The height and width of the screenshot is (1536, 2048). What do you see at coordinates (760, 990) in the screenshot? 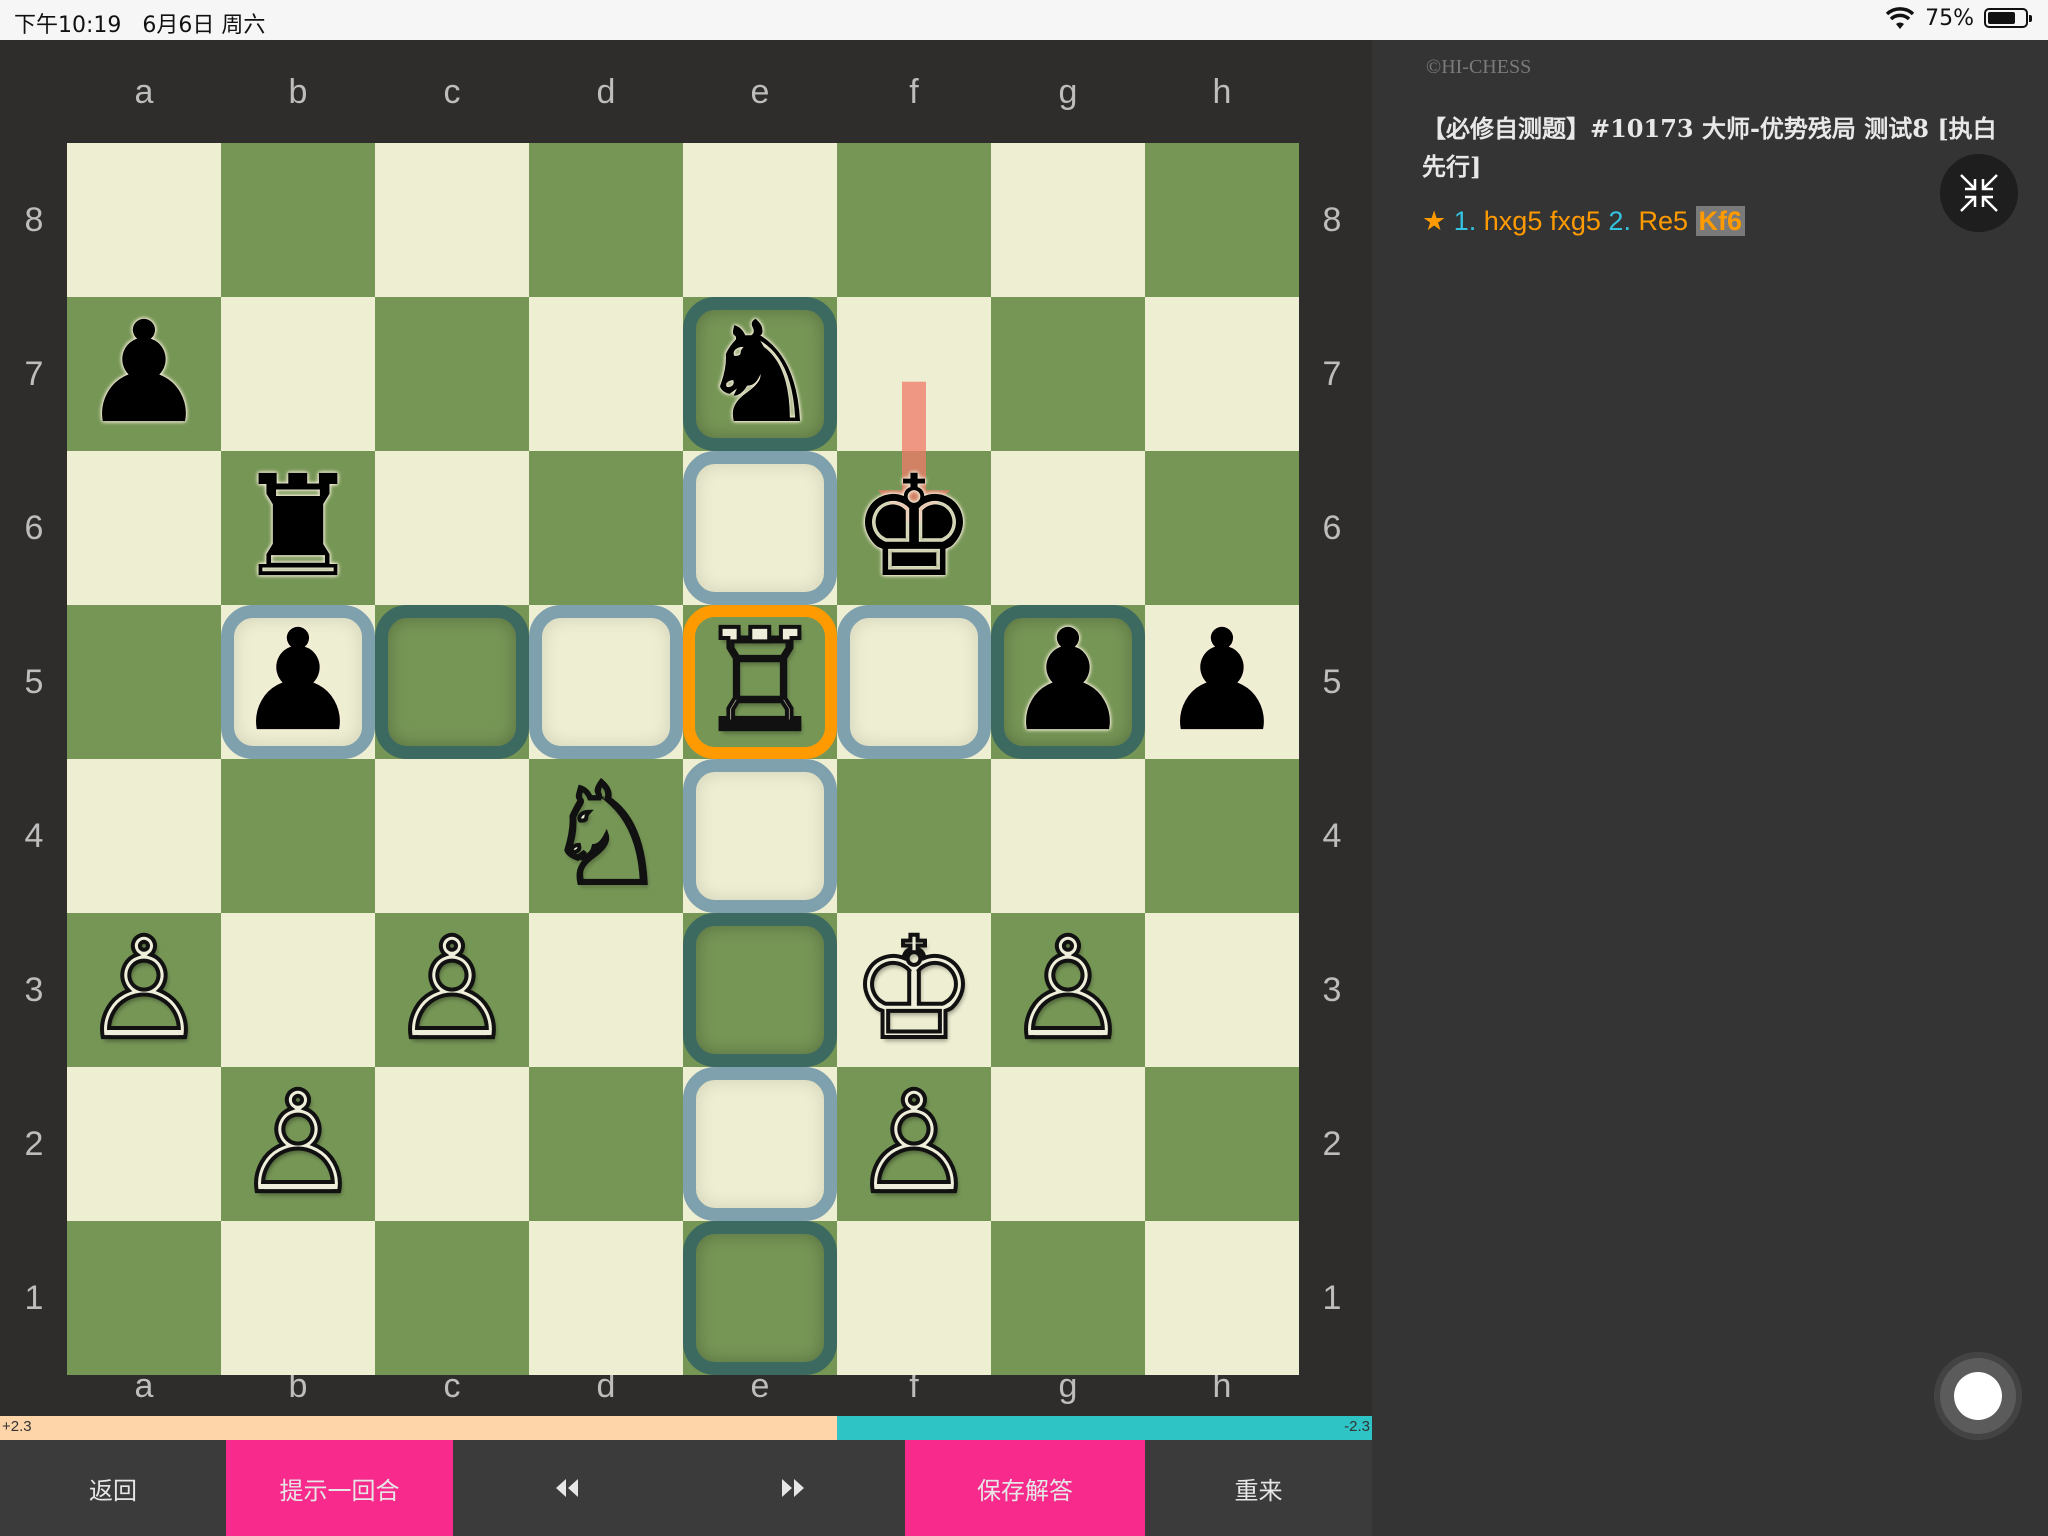
I see `move-target-e3` at bounding box center [760, 990].